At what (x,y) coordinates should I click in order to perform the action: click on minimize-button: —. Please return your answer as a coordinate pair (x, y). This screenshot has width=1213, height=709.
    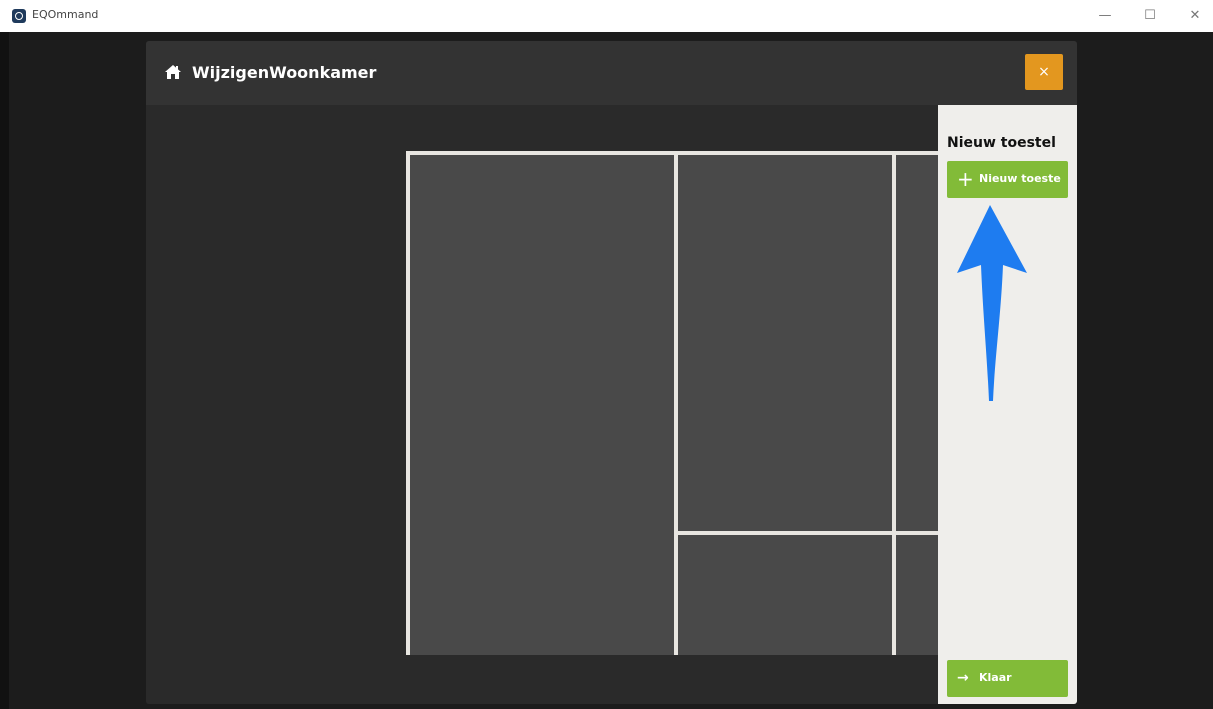
    Looking at the image, I should click on (1105, 16).